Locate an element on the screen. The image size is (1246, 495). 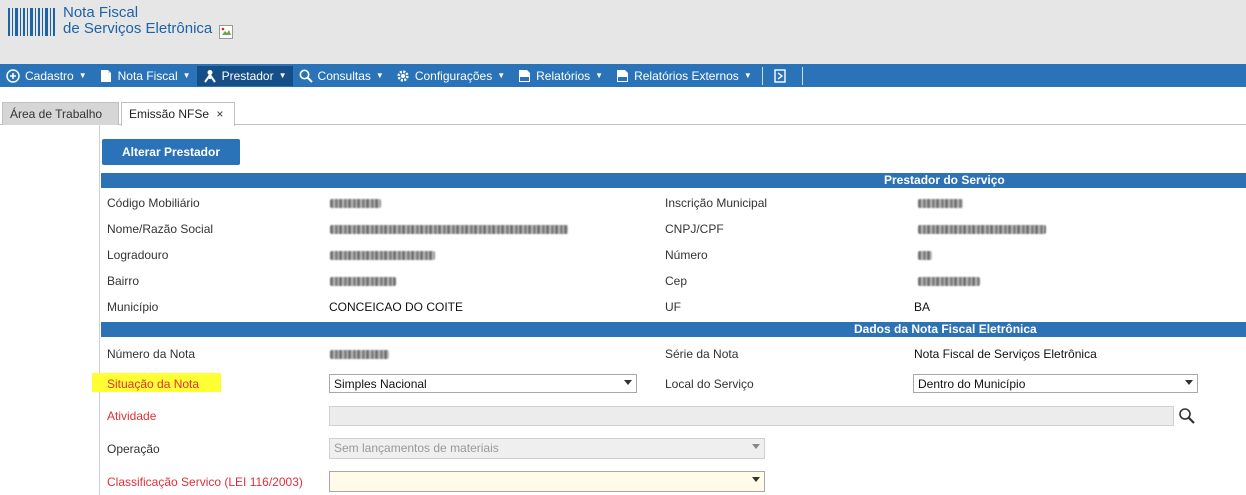
app-title: Nota Fiscal de Serviços Eletrônica is located at coordinates (137, 21).